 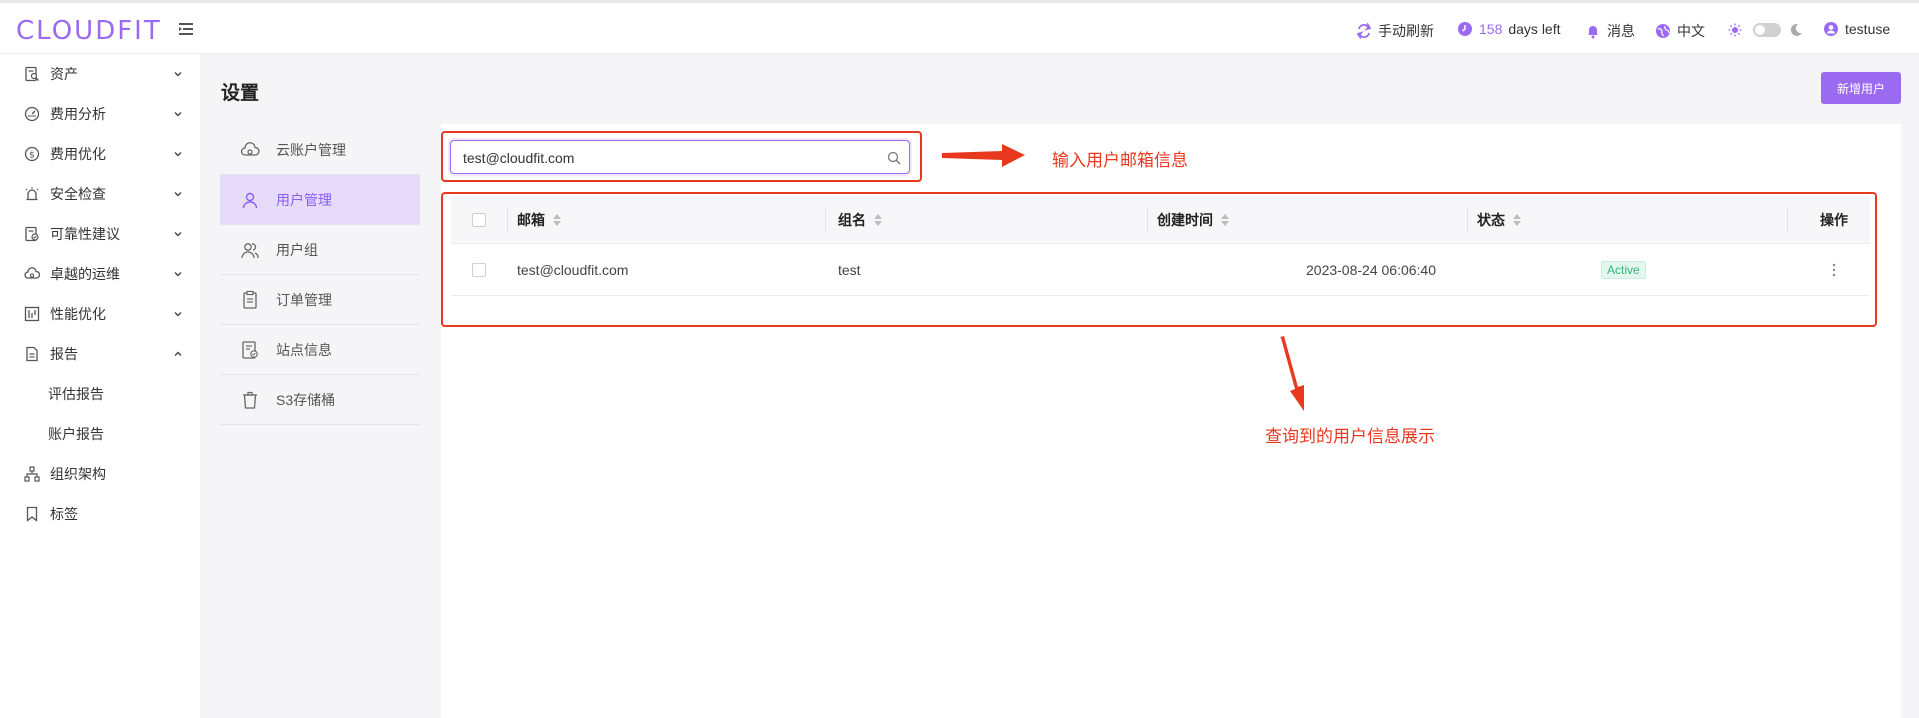 I want to click on globe-icon, so click(x=1663, y=31).